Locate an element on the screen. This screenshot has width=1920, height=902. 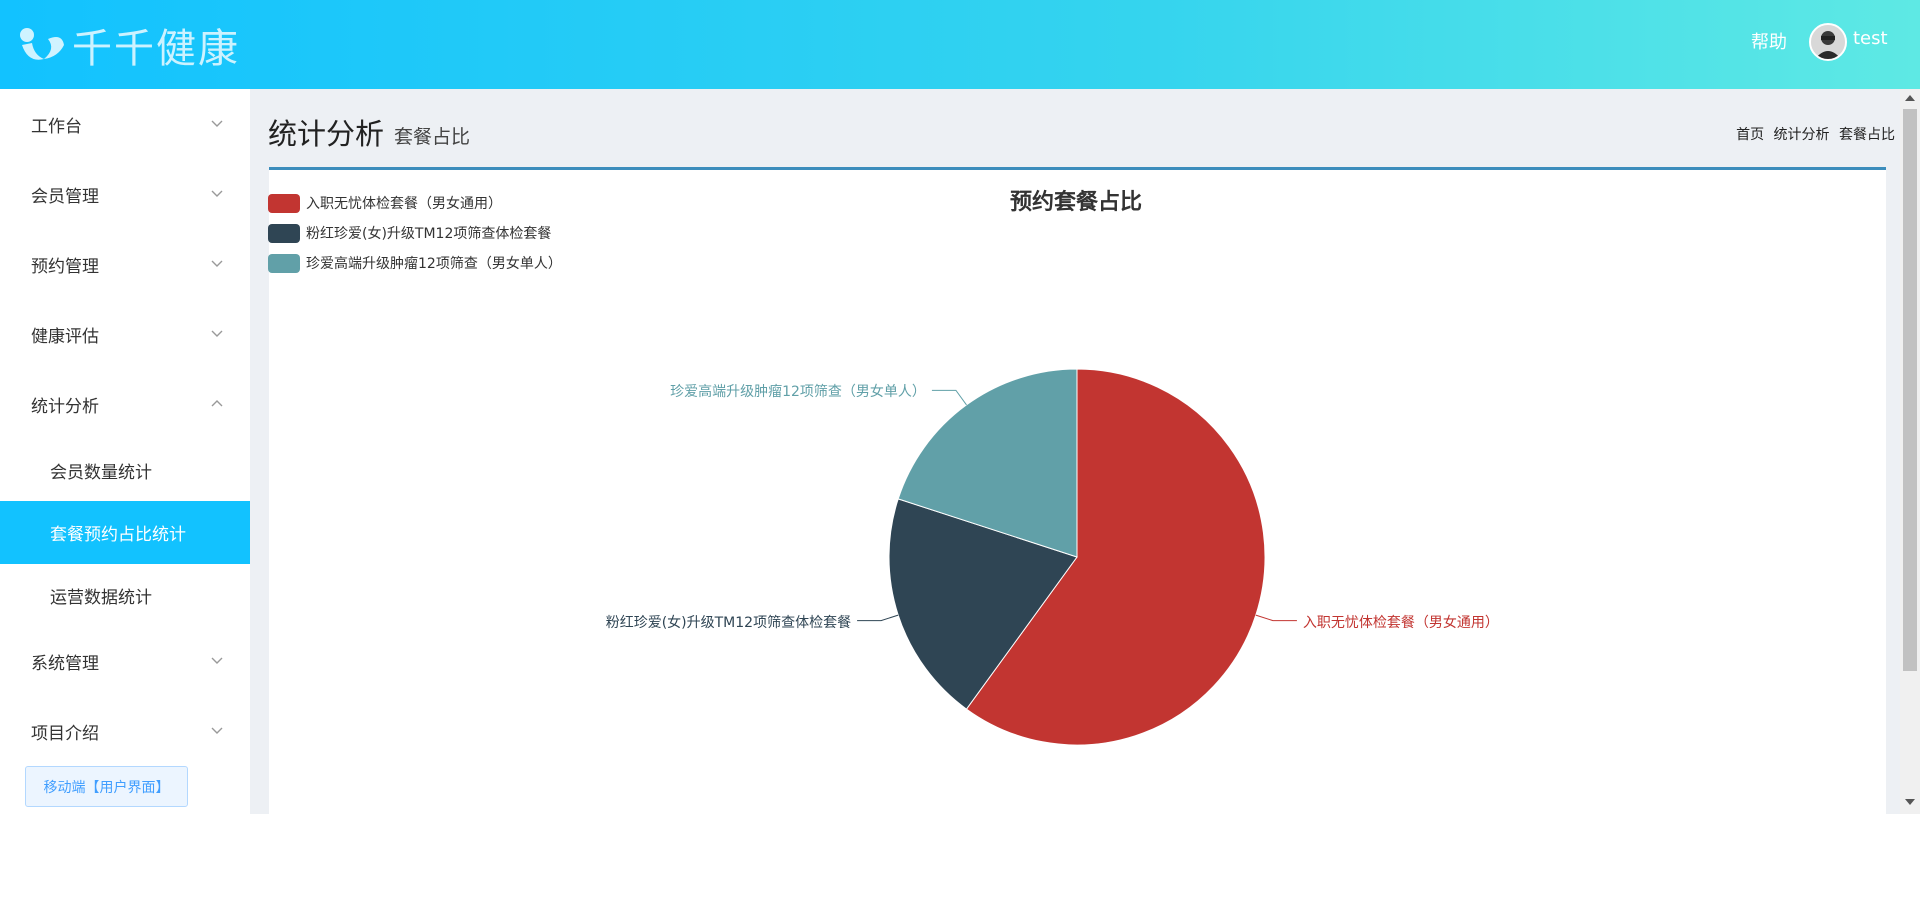
legend-item: 入职无忧体检套餐（男女通用） is located at coordinates (415, 203).